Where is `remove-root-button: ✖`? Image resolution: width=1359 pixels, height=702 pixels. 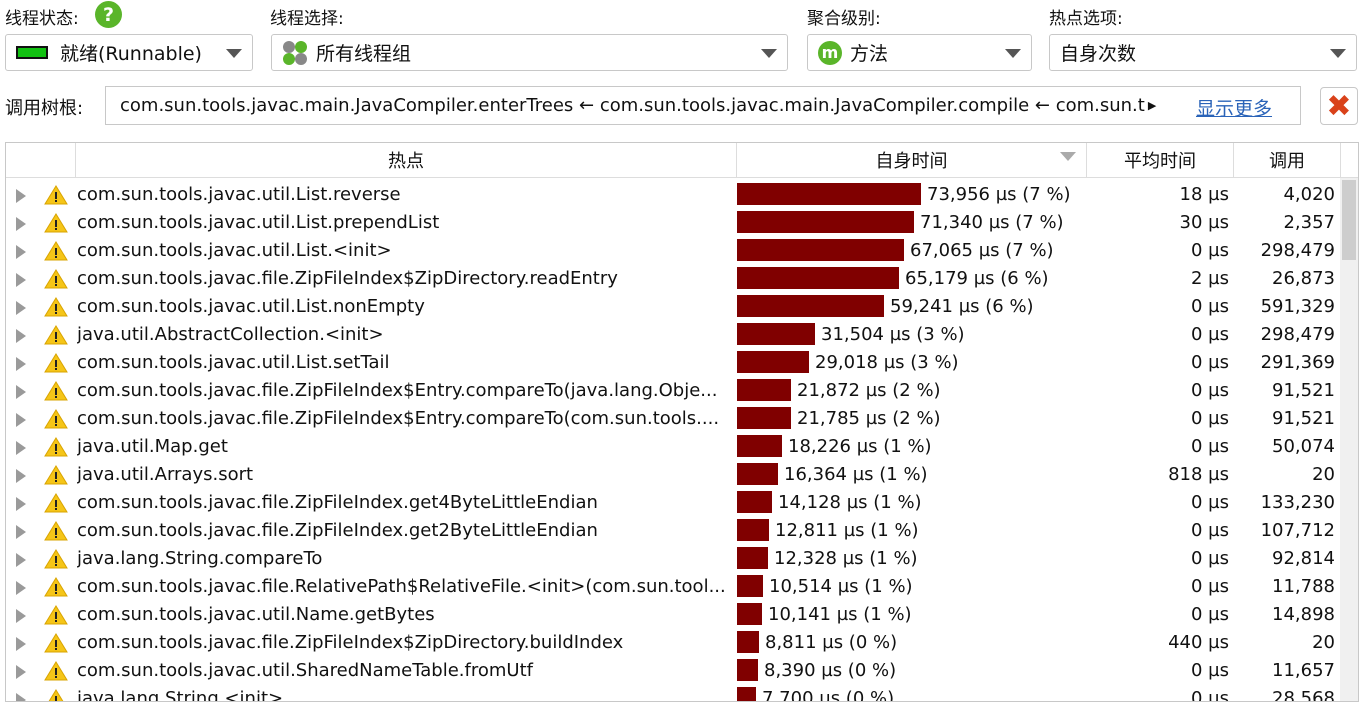
remove-root-button: ✖ is located at coordinates (1339, 106).